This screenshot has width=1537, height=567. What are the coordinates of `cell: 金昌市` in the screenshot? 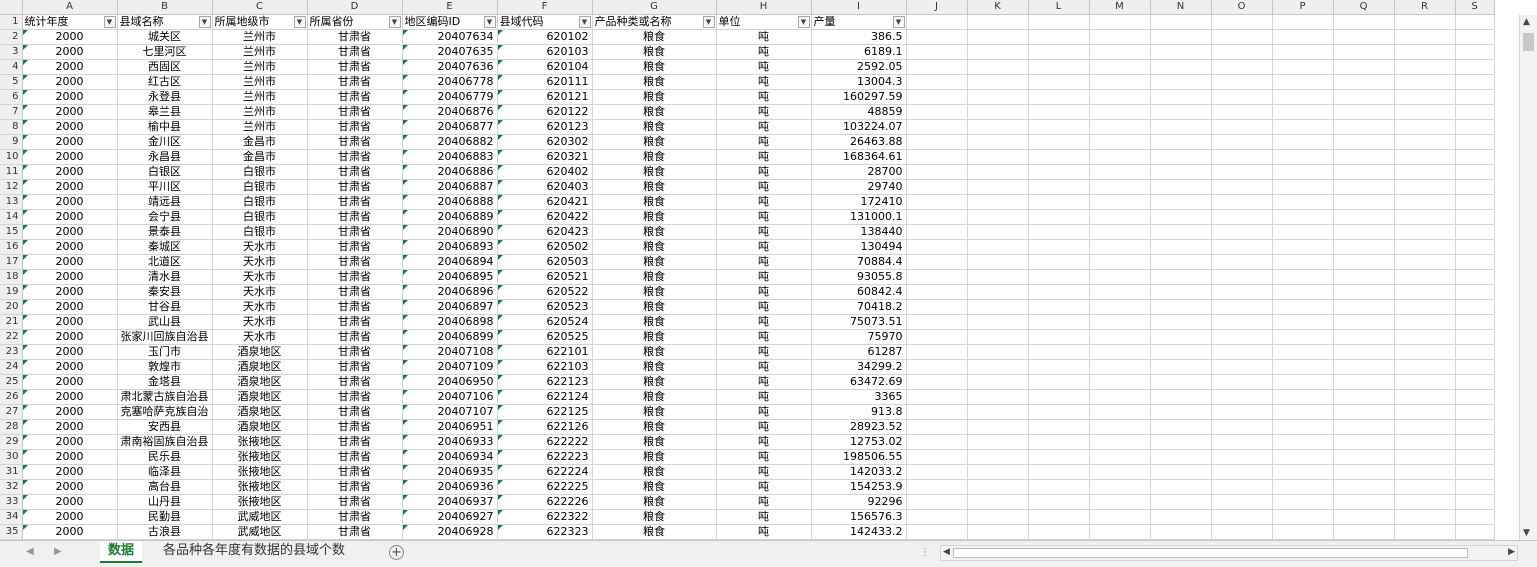 It's located at (260, 142).